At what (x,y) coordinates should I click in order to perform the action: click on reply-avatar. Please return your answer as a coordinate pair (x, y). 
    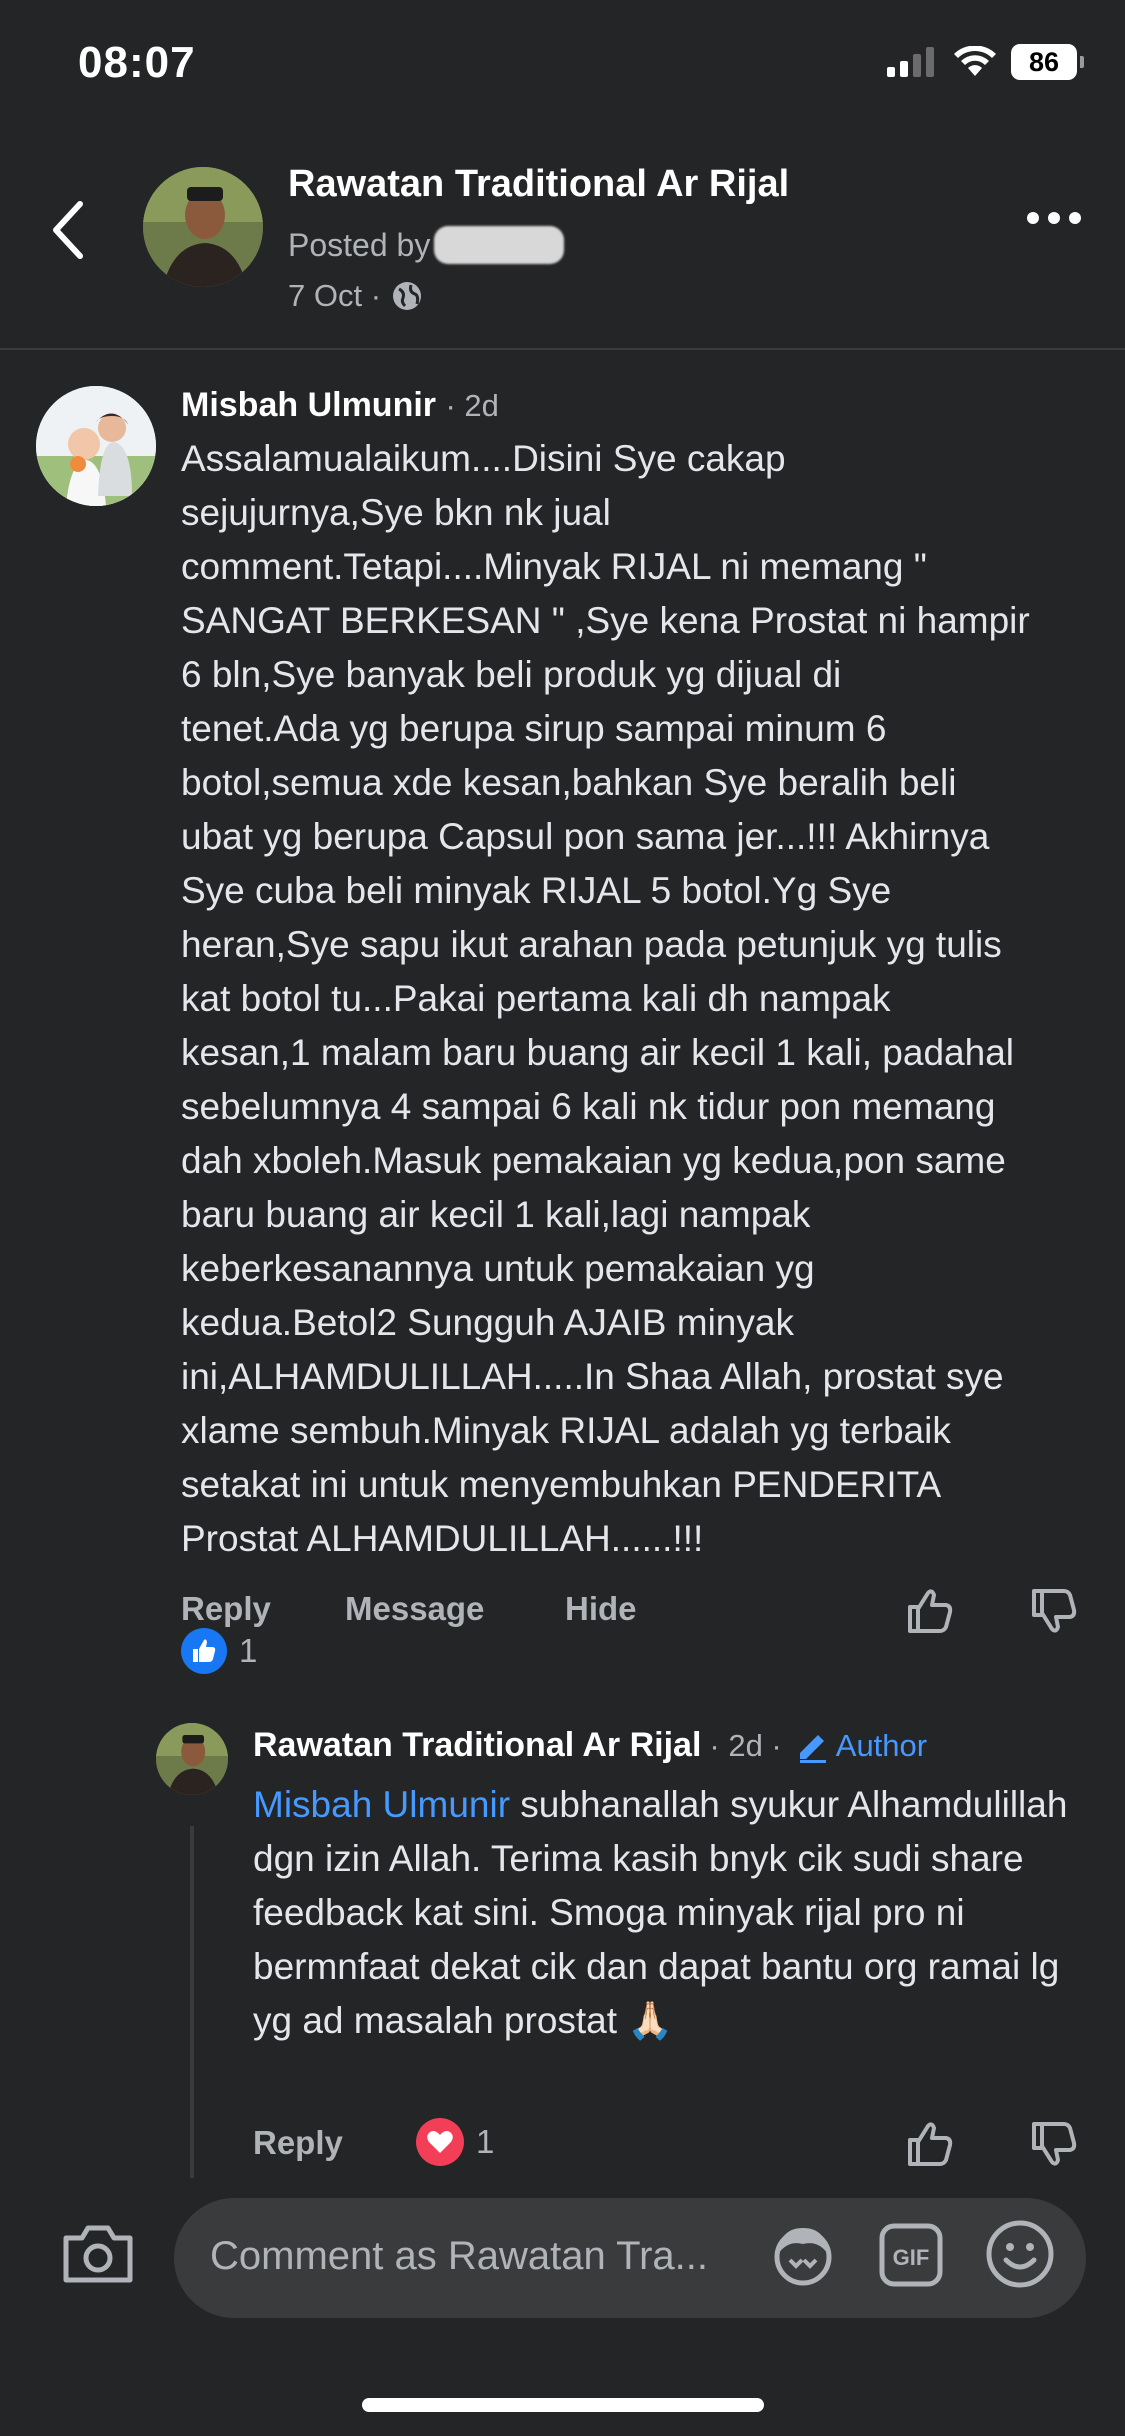
    Looking at the image, I should click on (192, 1759).